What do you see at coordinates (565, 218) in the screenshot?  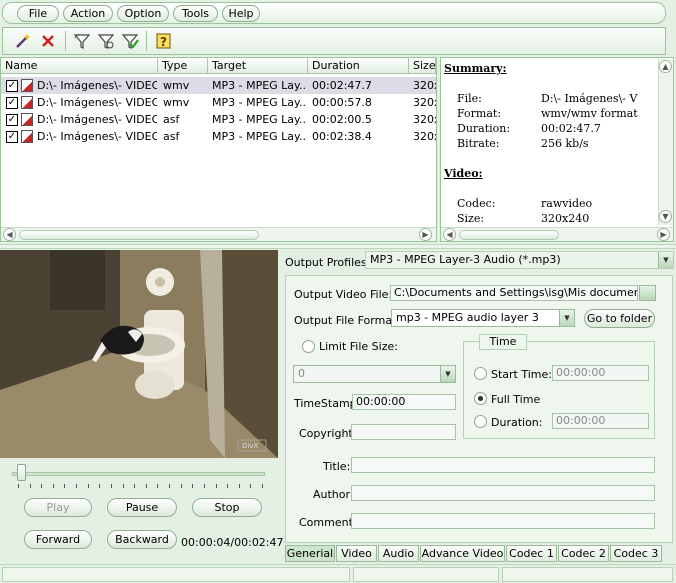 I see `info-value: 320x240` at bounding box center [565, 218].